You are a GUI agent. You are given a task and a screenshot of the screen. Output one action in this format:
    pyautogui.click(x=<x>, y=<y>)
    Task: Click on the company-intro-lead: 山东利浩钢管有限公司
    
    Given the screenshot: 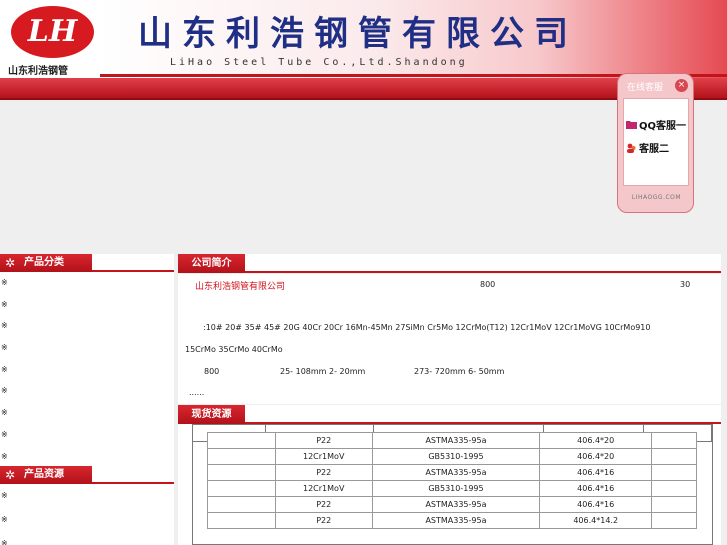 What is the action you would take?
    pyautogui.click(x=240, y=285)
    